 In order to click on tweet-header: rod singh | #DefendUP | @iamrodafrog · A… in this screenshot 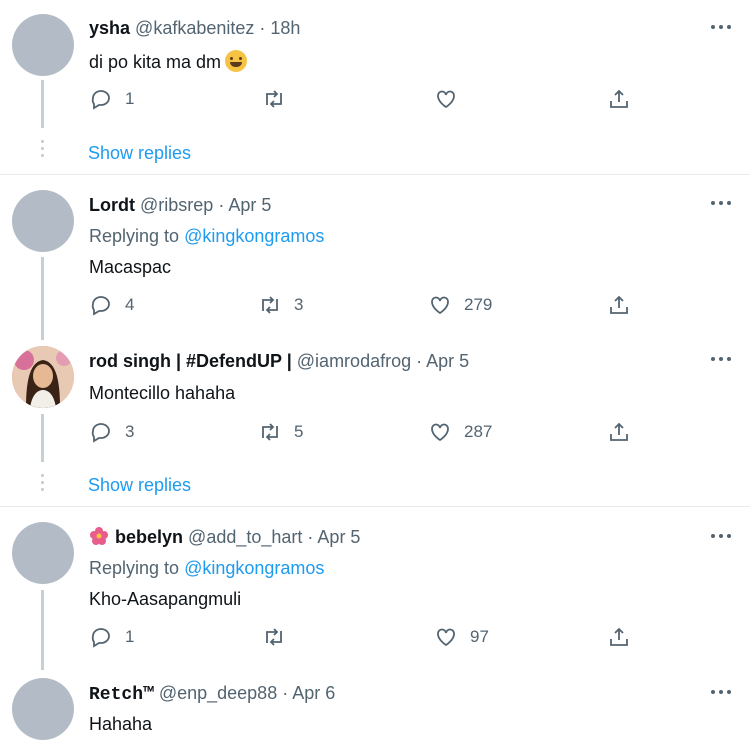, I will do `click(279, 361)`.